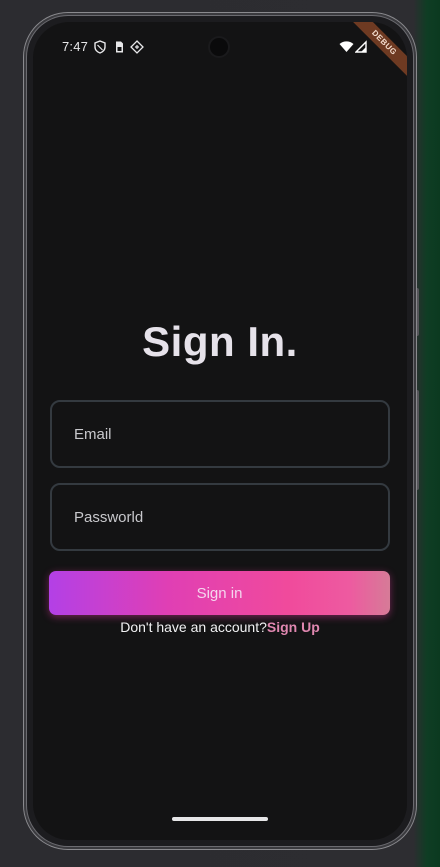 This screenshot has height=867, width=440. What do you see at coordinates (219, 593) in the screenshot?
I see `sign-in-button: Sign in` at bounding box center [219, 593].